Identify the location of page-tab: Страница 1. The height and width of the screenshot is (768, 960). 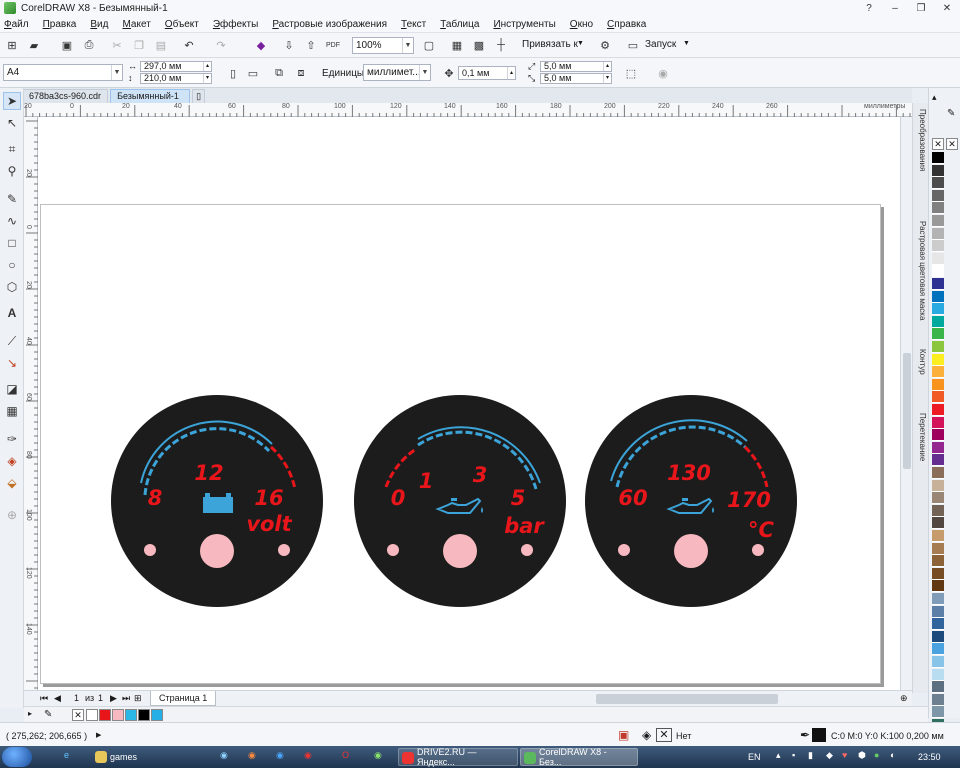
(183, 698).